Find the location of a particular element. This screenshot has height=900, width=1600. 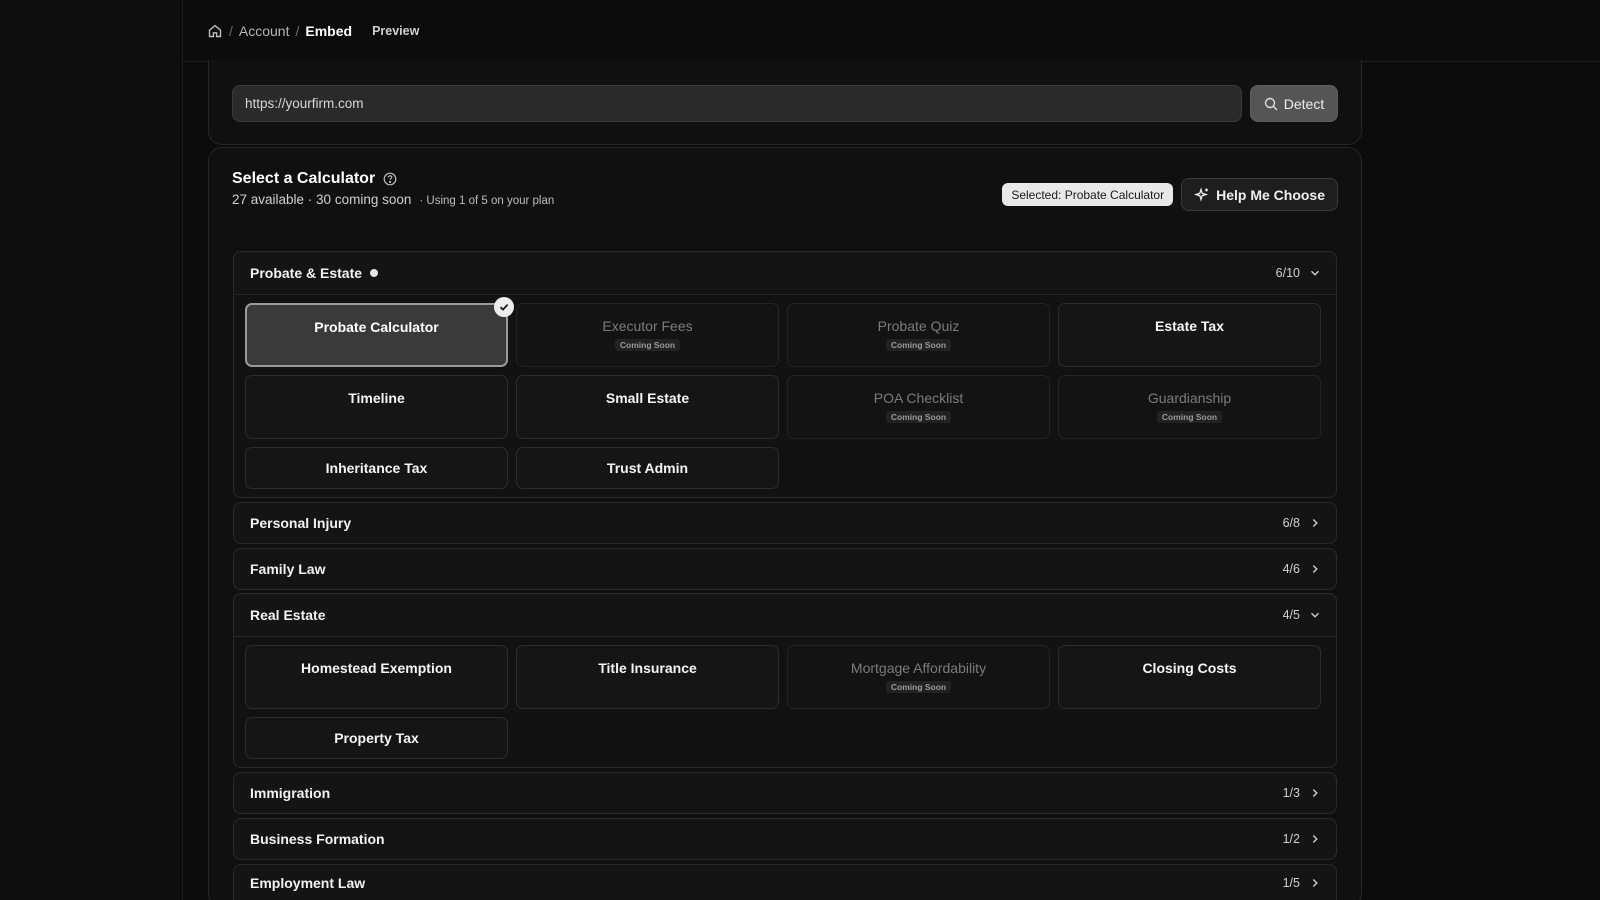

help-me-choose-label: Help Me Choose is located at coordinates (1270, 194).